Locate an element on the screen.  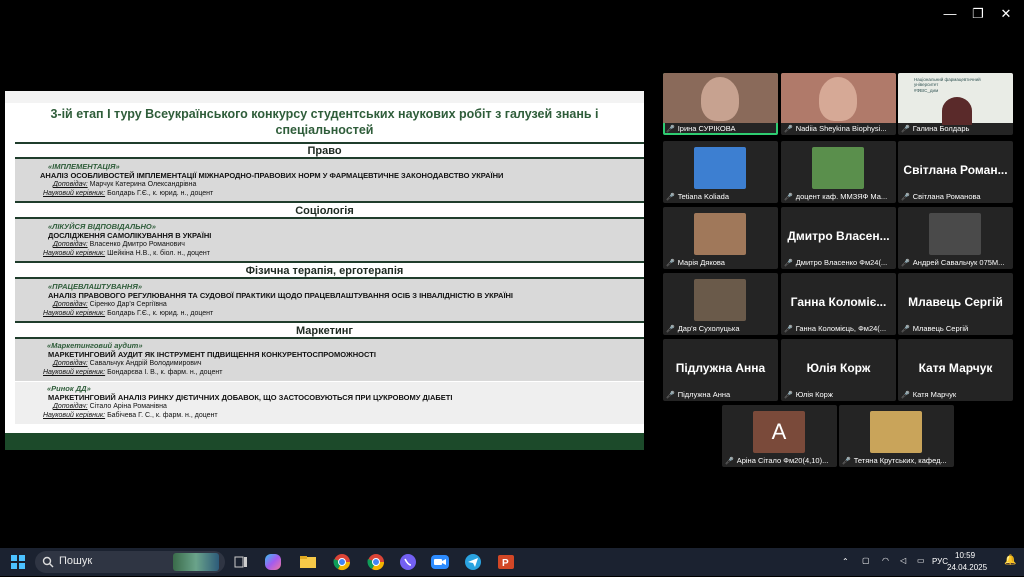
slide-top-band is located at coordinates (324, 97).